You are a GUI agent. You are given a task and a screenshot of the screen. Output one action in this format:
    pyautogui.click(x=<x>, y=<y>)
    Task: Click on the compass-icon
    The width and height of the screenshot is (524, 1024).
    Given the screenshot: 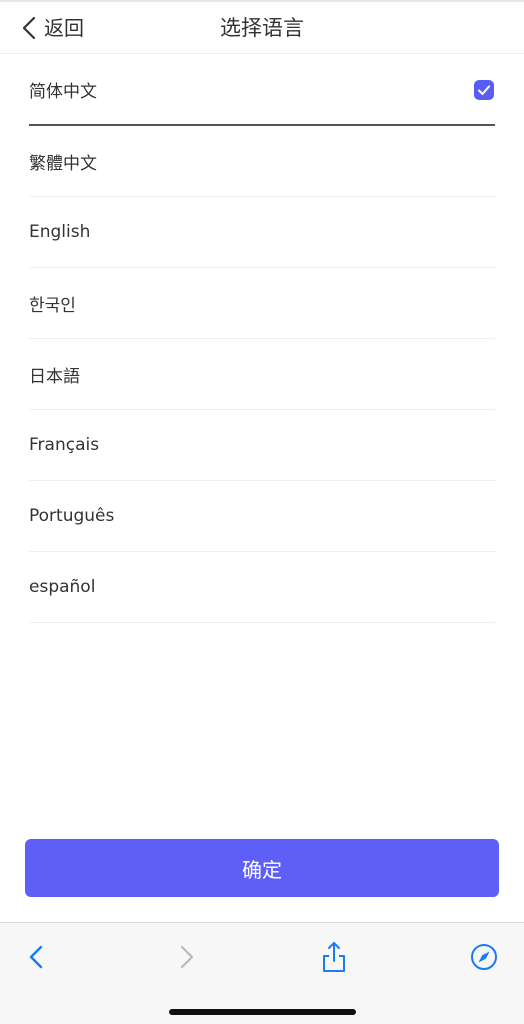 What is the action you would take?
    pyautogui.click(x=484, y=959)
    